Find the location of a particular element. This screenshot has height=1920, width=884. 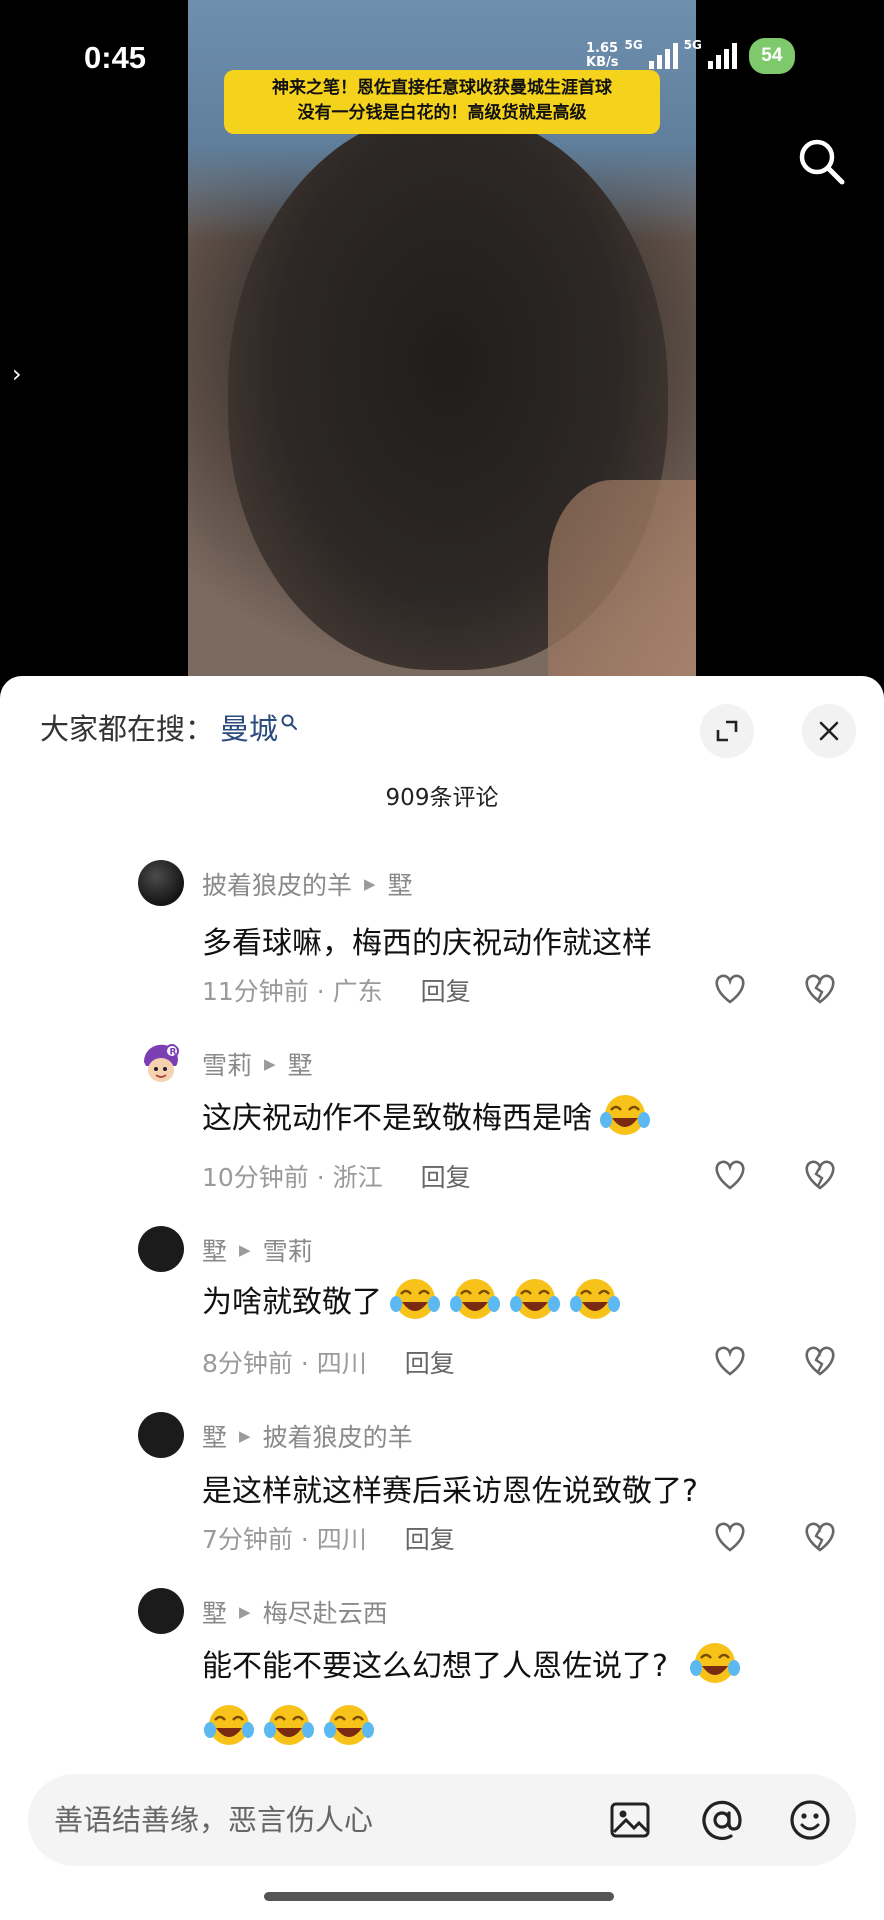

close-button is located at coordinates (829, 731).